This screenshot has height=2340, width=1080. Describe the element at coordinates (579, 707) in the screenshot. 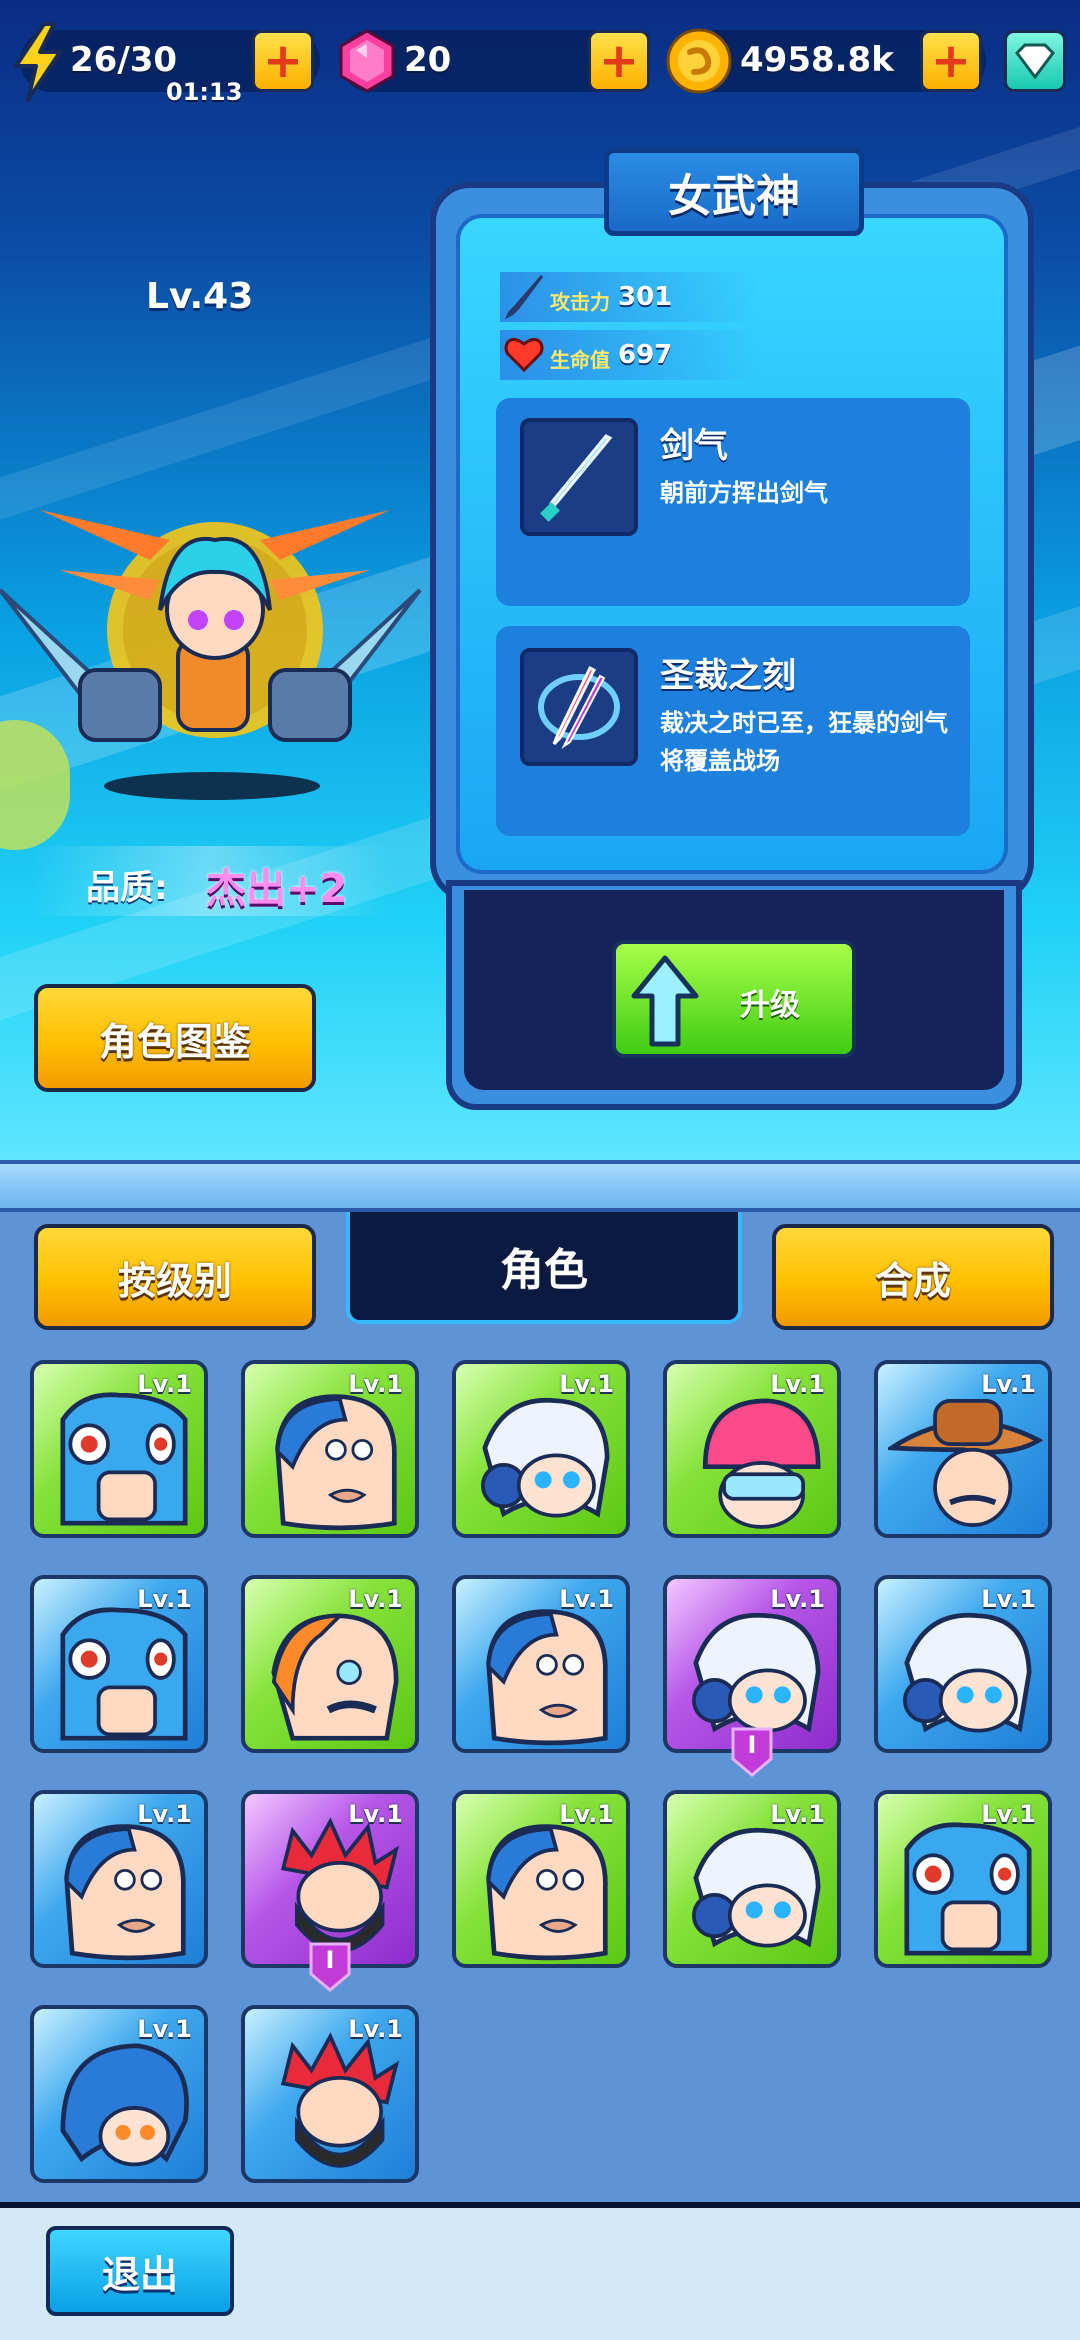

I see `skill-judgment-icon` at that location.